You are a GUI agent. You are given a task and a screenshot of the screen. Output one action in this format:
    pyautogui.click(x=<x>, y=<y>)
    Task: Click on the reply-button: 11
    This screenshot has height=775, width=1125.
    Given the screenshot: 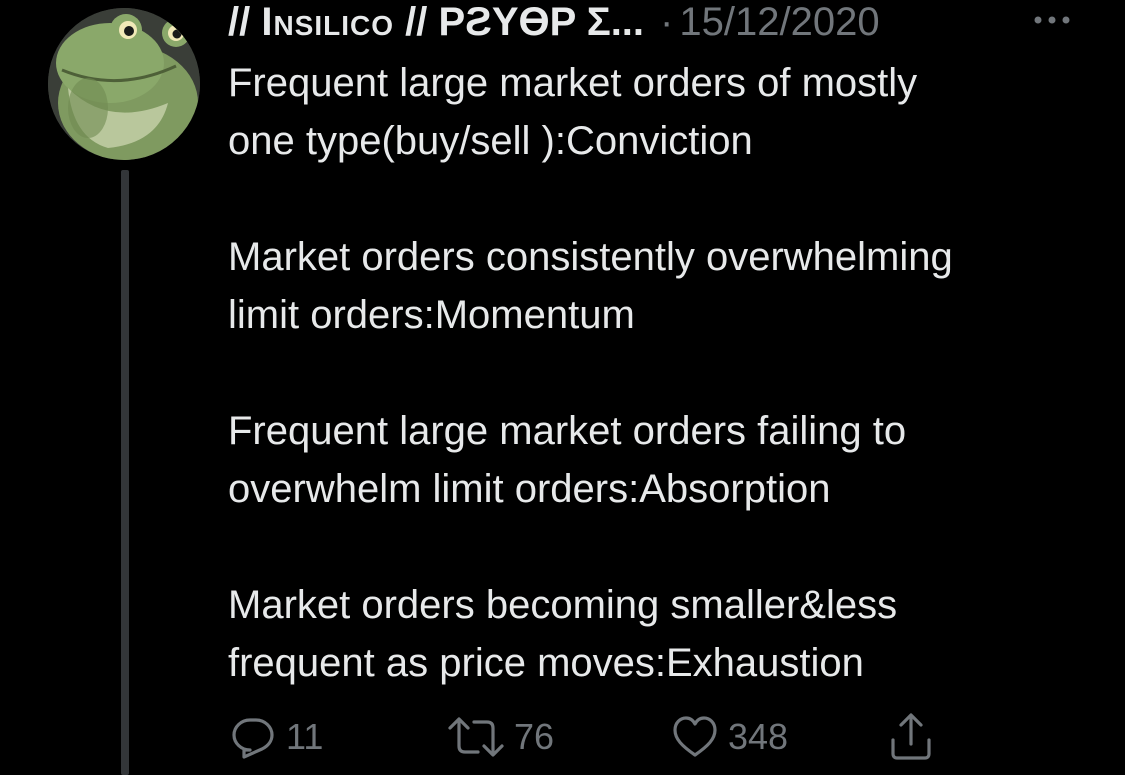 What is the action you would take?
    pyautogui.click(x=275, y=737)
    